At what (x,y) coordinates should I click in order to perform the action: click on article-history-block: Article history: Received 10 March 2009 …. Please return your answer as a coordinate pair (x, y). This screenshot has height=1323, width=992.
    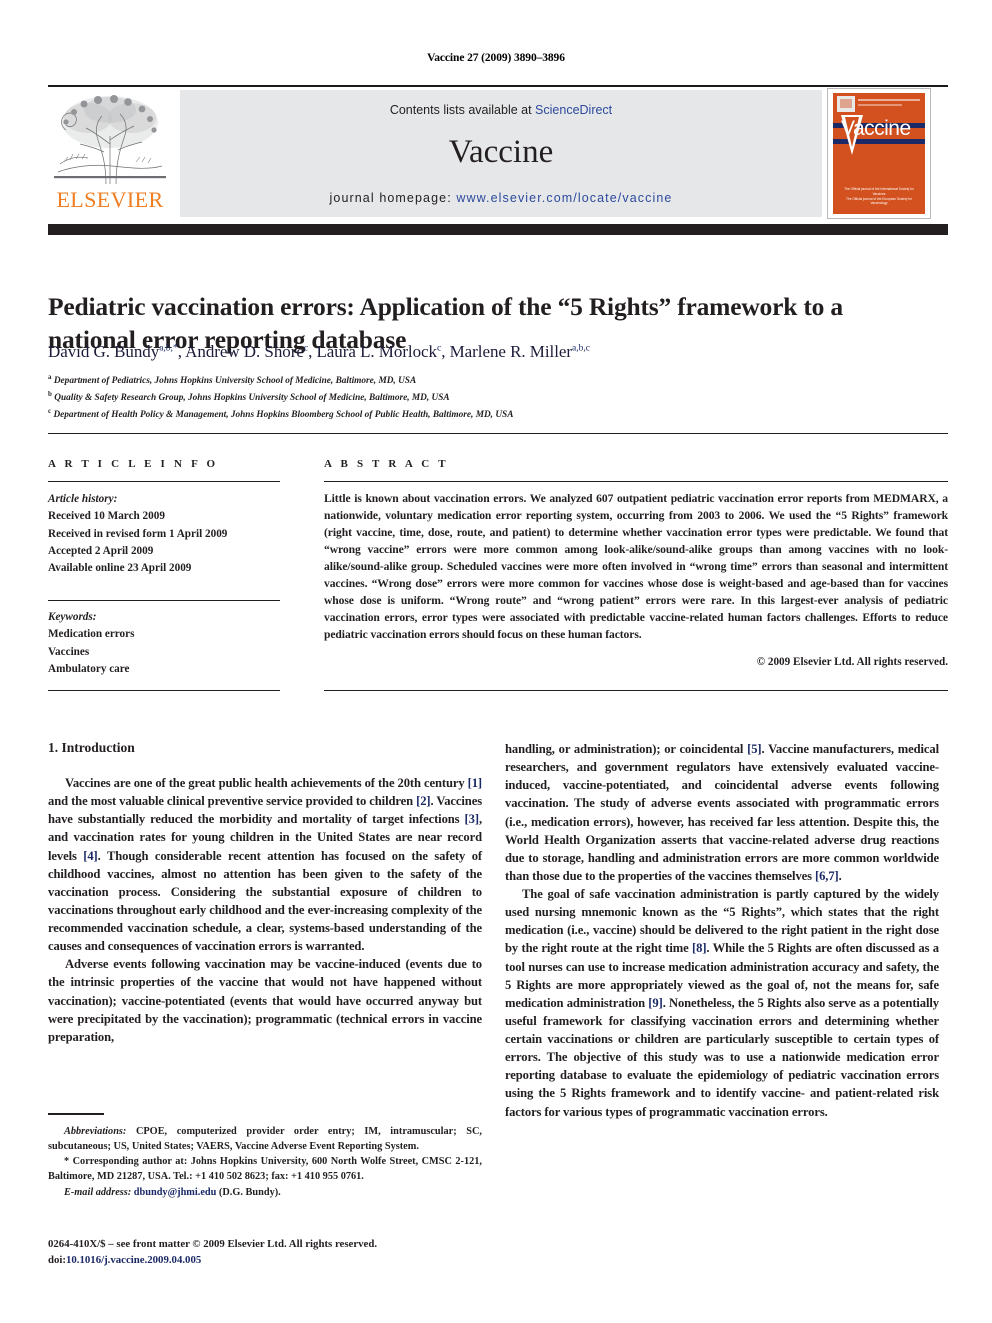
    Looking at the image, I should click on (164, 534).